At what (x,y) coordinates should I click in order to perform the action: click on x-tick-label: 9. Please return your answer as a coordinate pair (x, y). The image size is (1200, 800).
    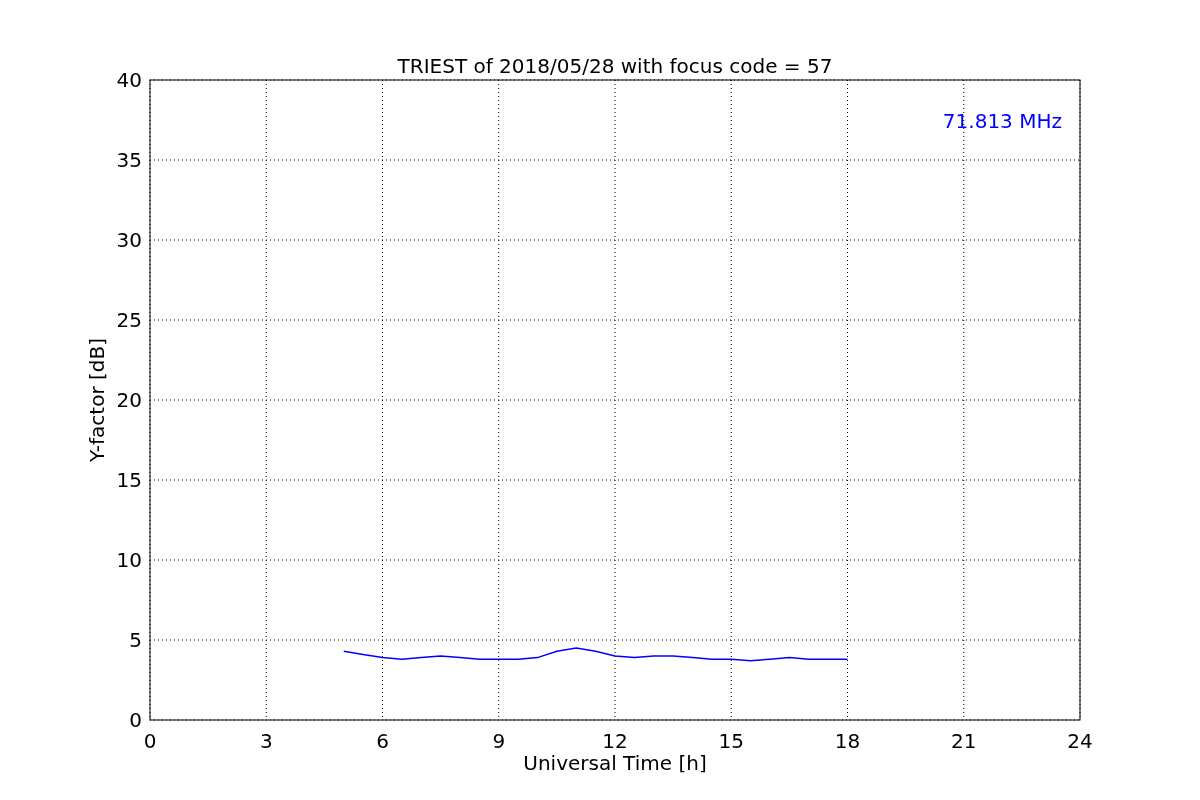
    Looking at the image, I should click on (499, 741).